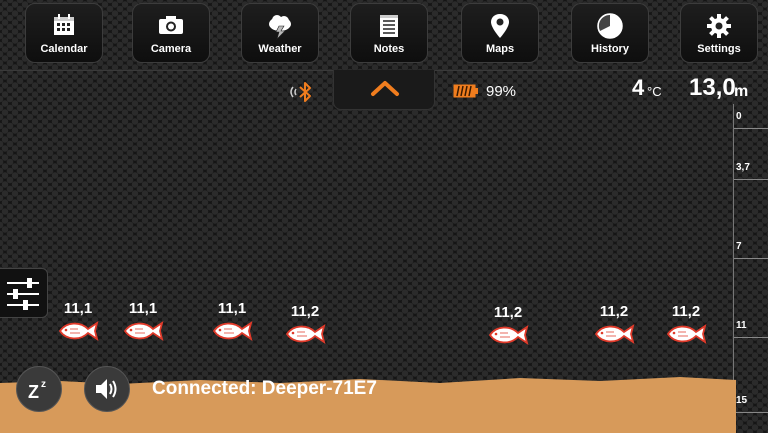 The height and width of the screenshot is (433, 768). Describe the element at coordinates (500, 26) in the screenshot. I see `maps-icon` at that location.